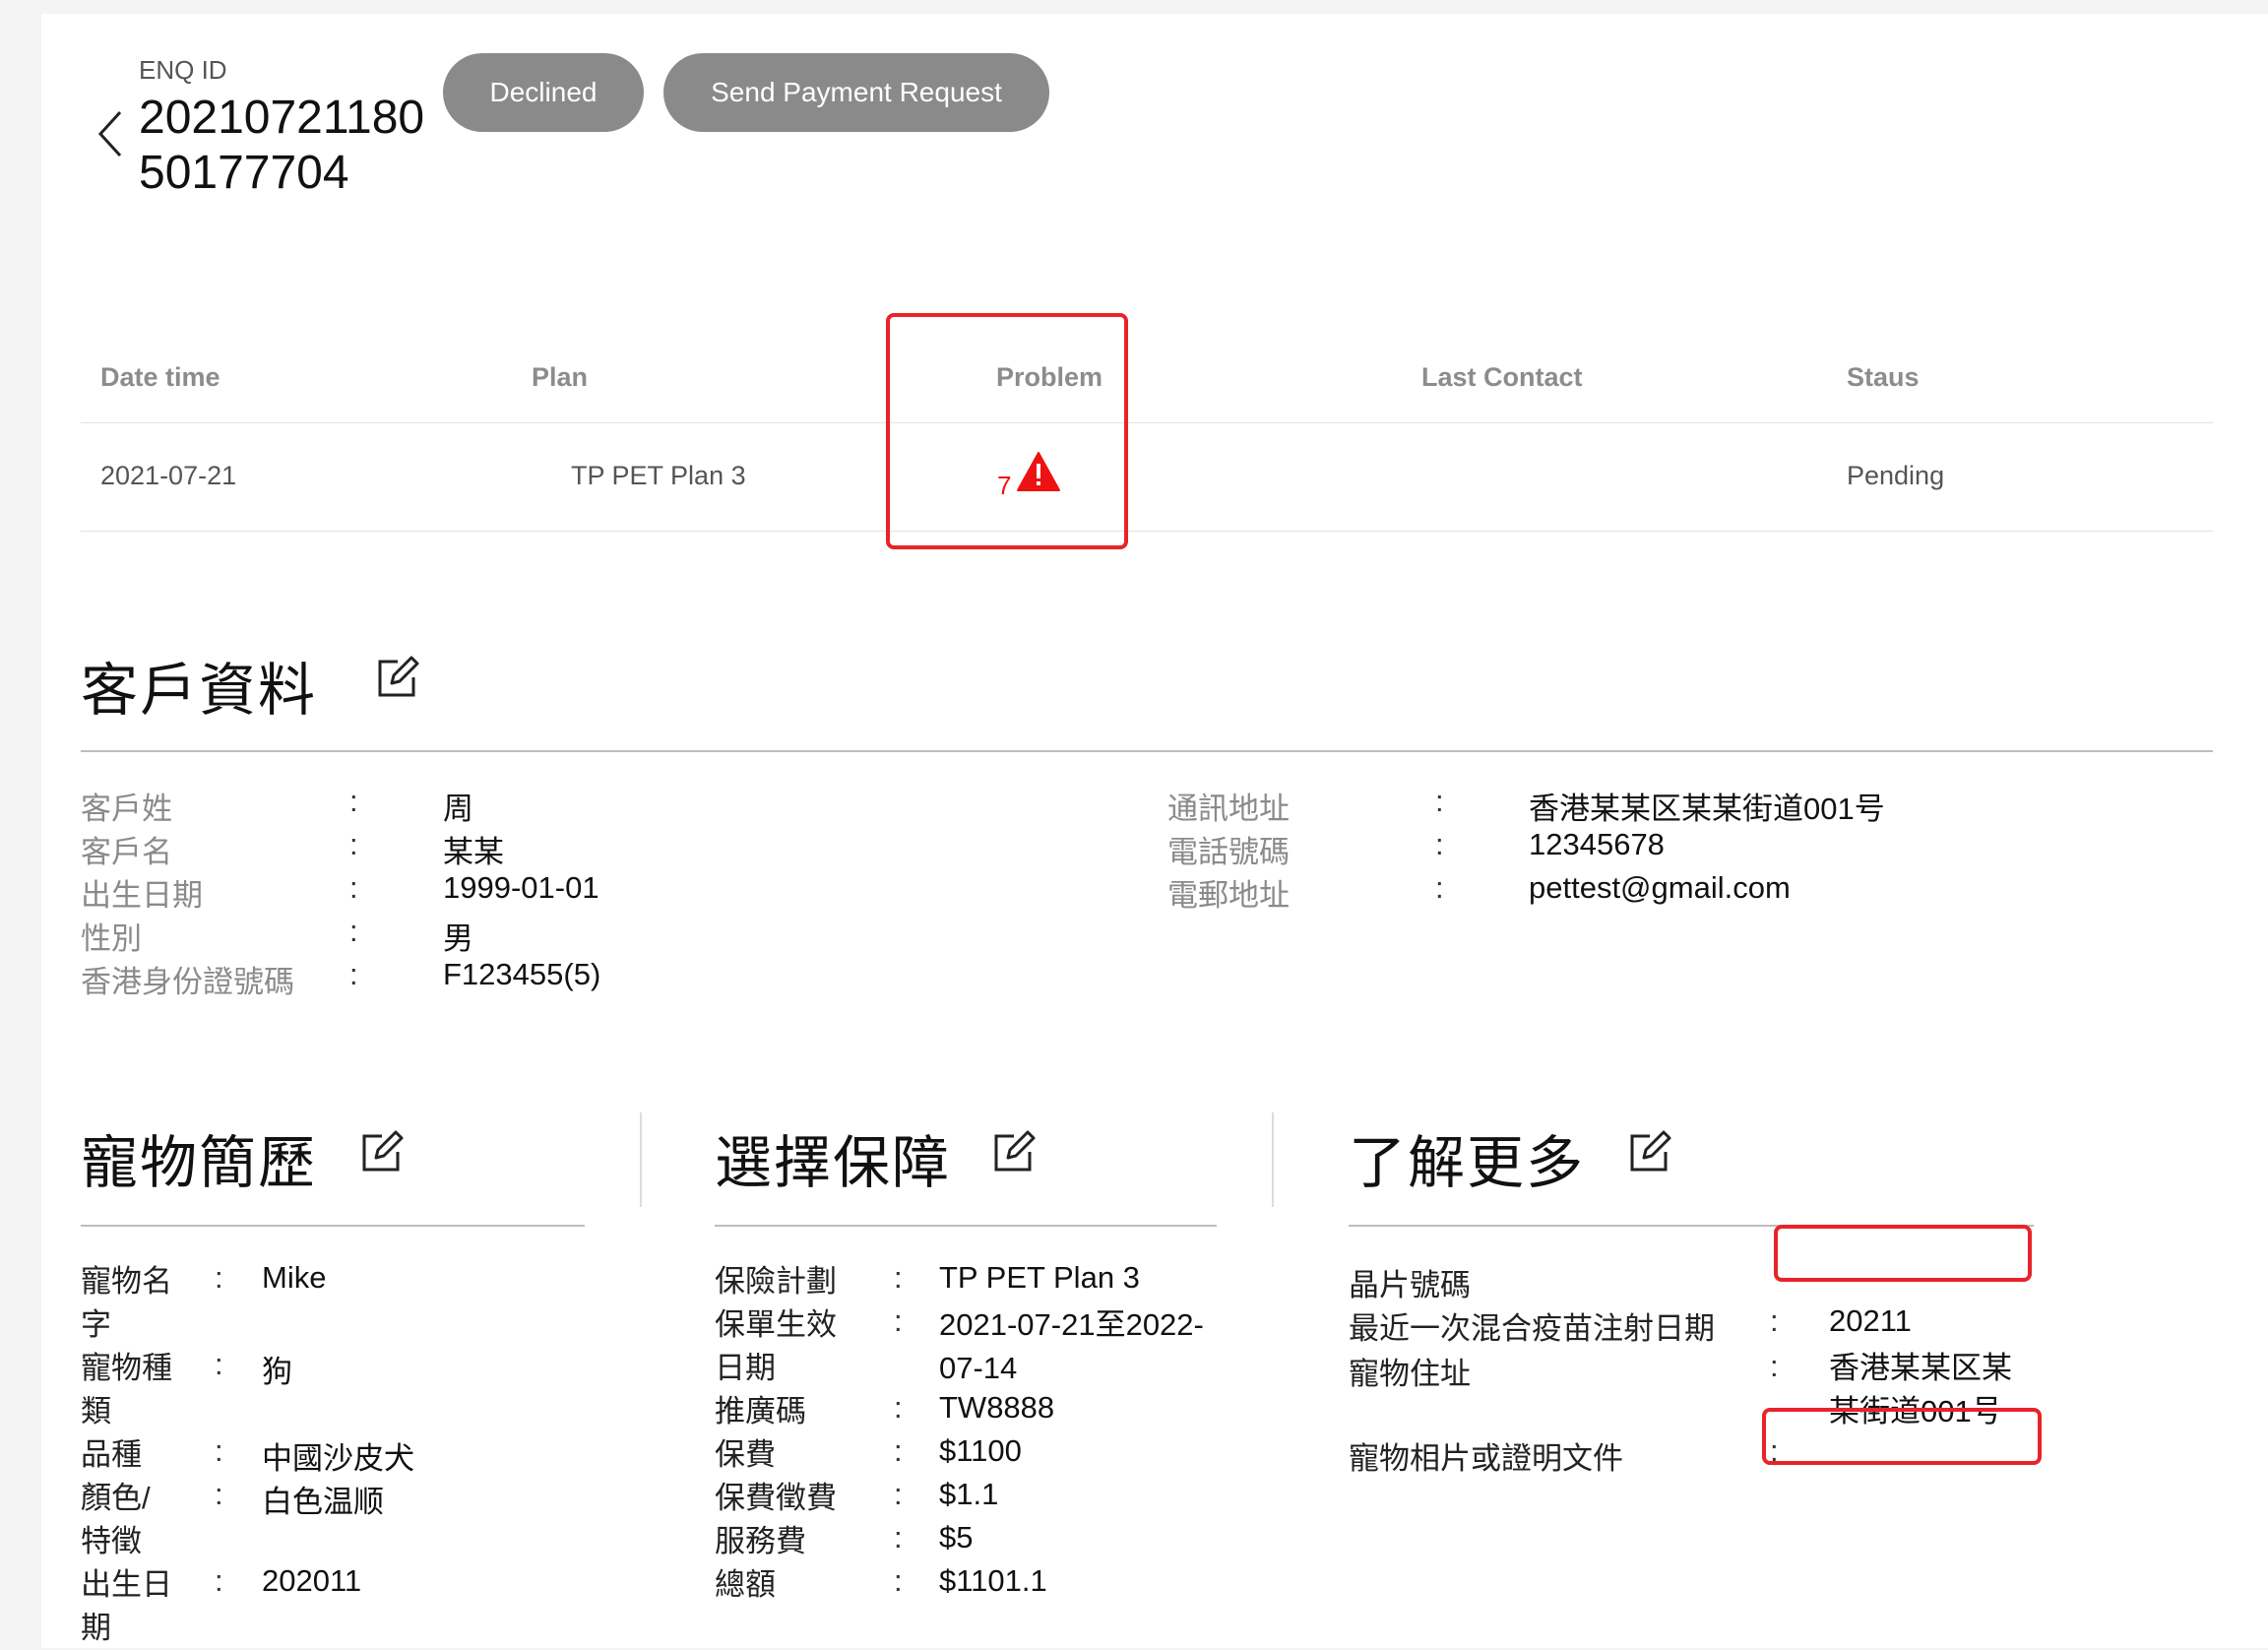  I want to click on pet-color-label: 顏色/特徵, so click(116, 1519).